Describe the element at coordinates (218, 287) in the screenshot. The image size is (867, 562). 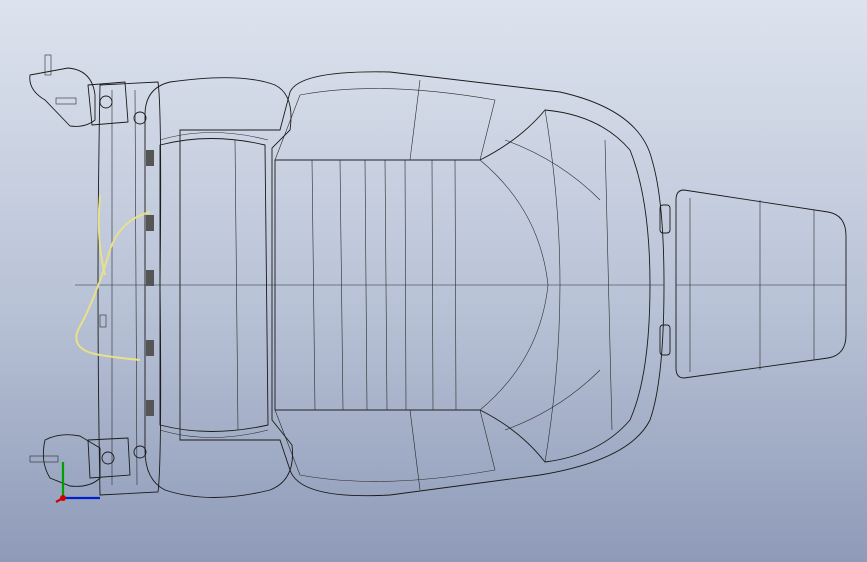
I see `seat-back-cushion` at that location.